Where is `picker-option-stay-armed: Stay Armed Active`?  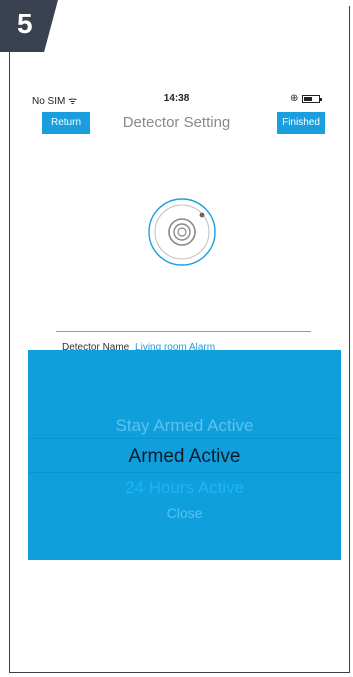
picker-option-stay-armed: Stay Armed Active is located at coordinates (184, 426).